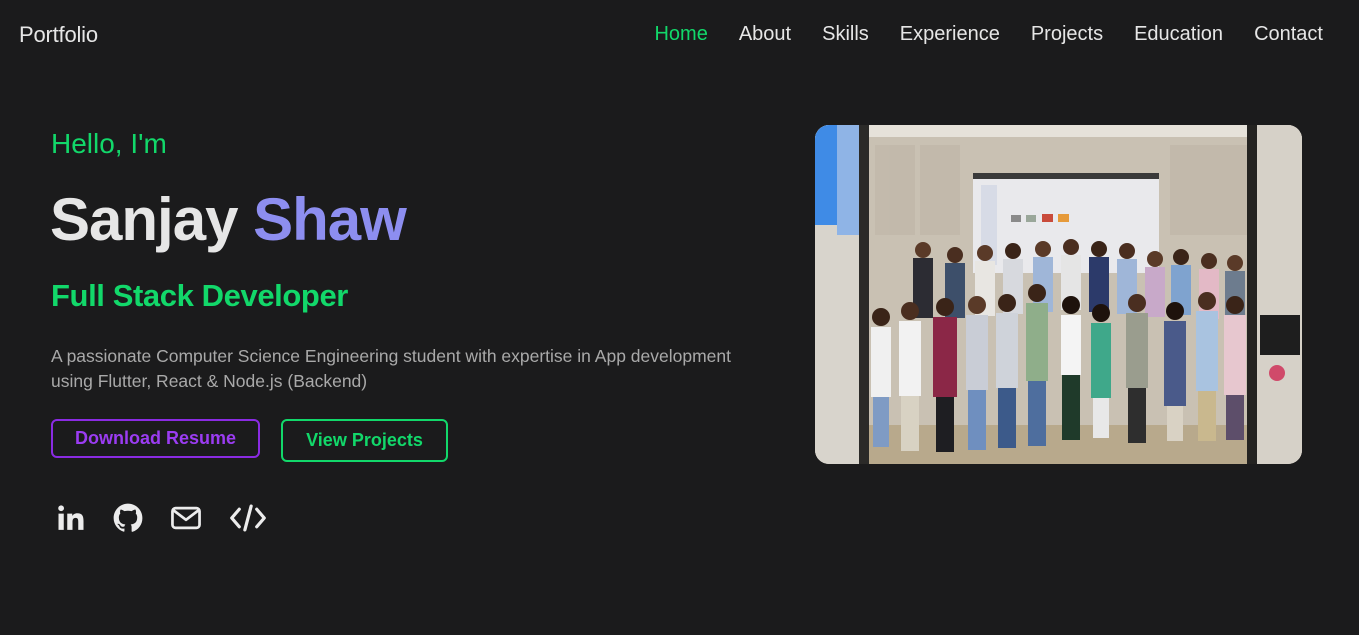  I want to click on hero-last-name: Shaw, so click(330, 219).